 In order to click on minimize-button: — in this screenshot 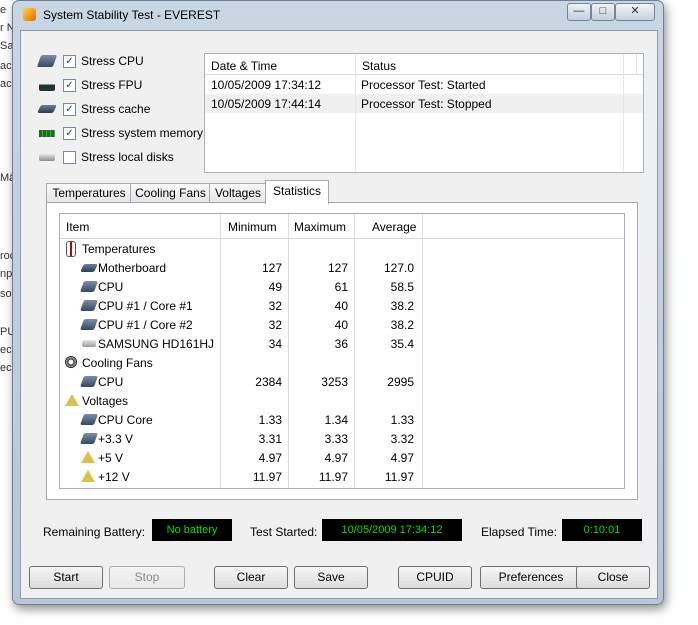, I will do `click(579, 12)`.